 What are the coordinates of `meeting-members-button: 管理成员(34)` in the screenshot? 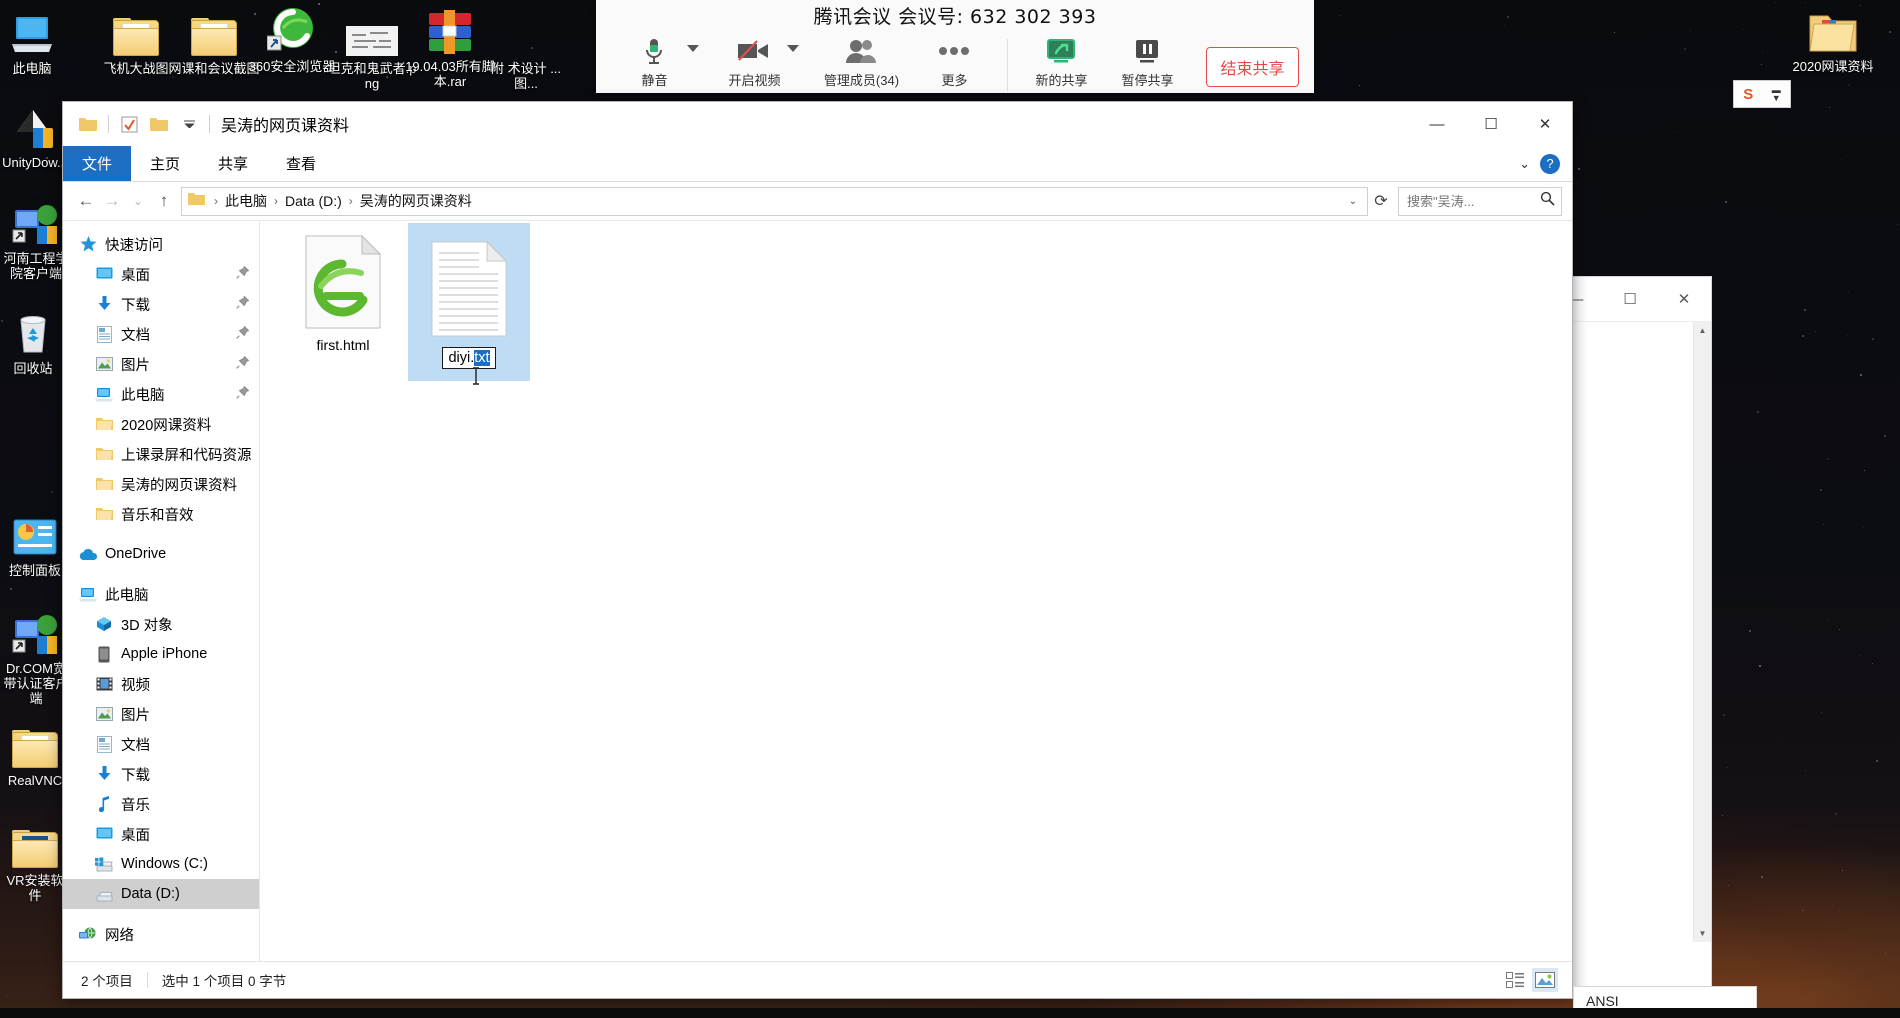 It's located at (861, 62).